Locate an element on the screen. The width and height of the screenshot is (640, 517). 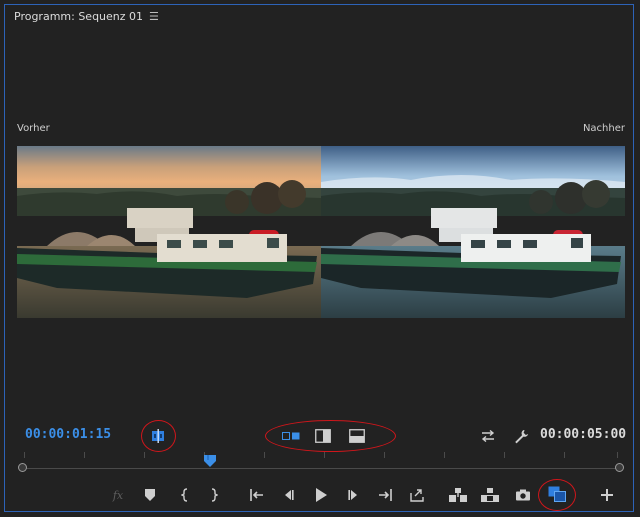
add-button-icon is located at coordinates (607, 495).